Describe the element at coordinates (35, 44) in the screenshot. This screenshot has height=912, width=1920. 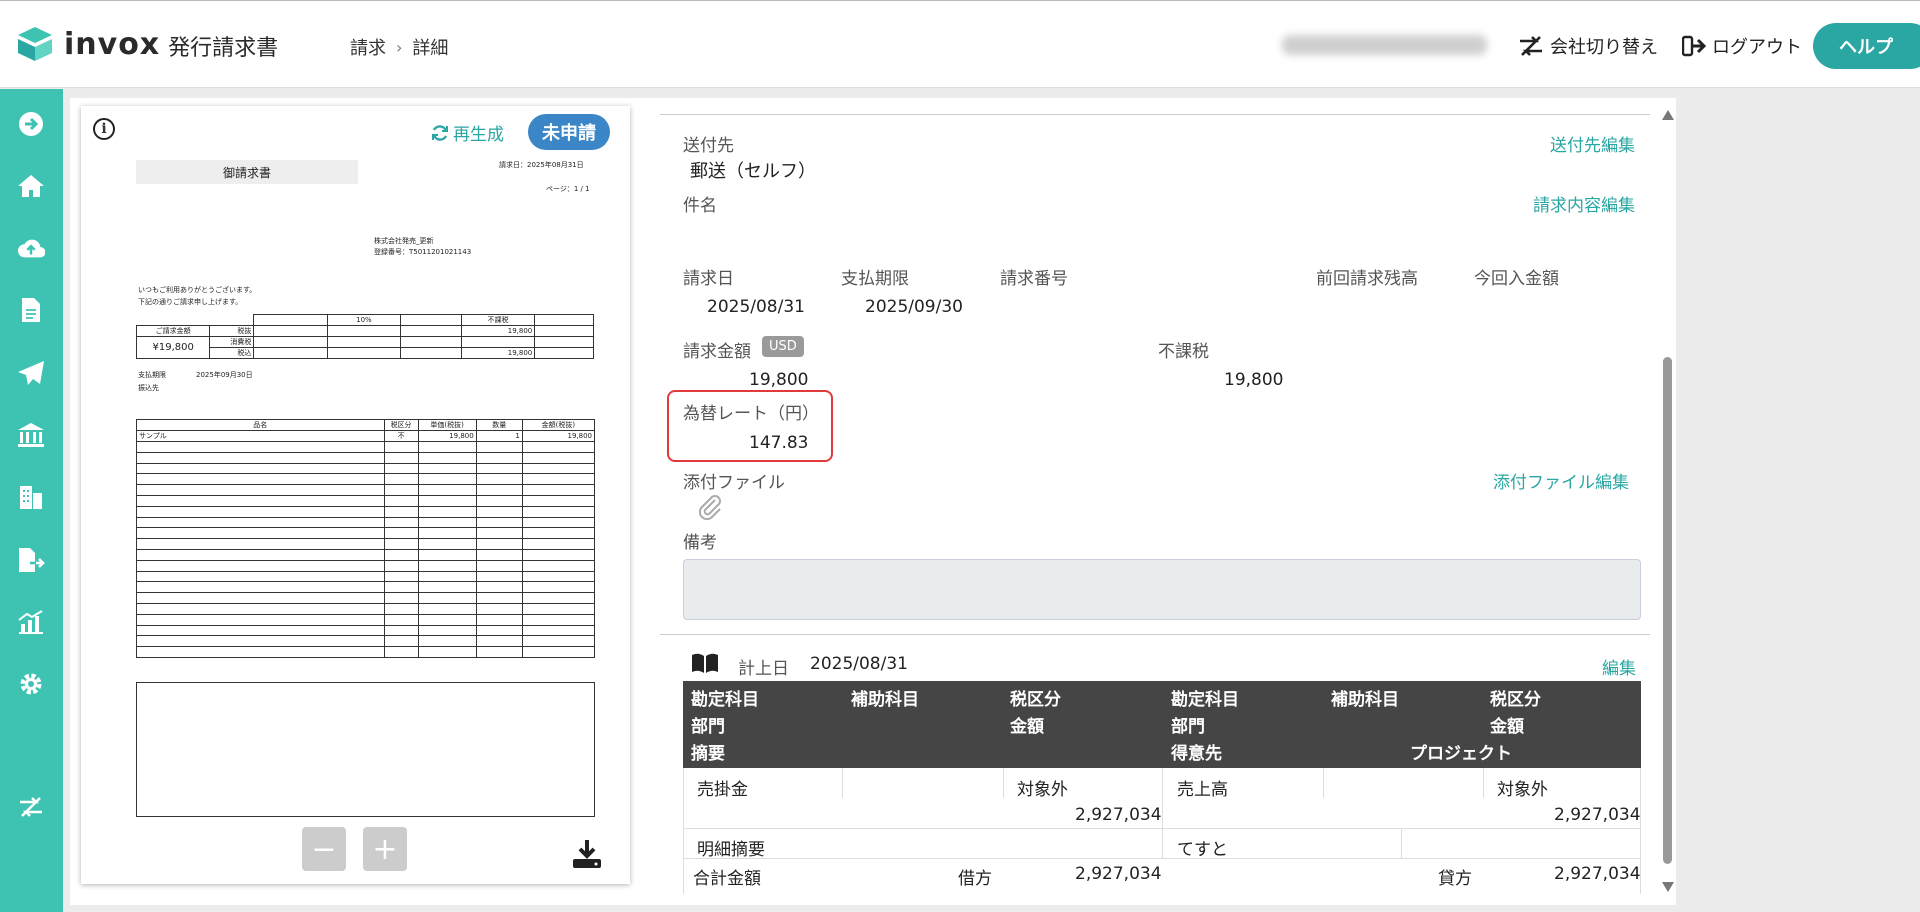
I see `logo-cube-icon` at that location.